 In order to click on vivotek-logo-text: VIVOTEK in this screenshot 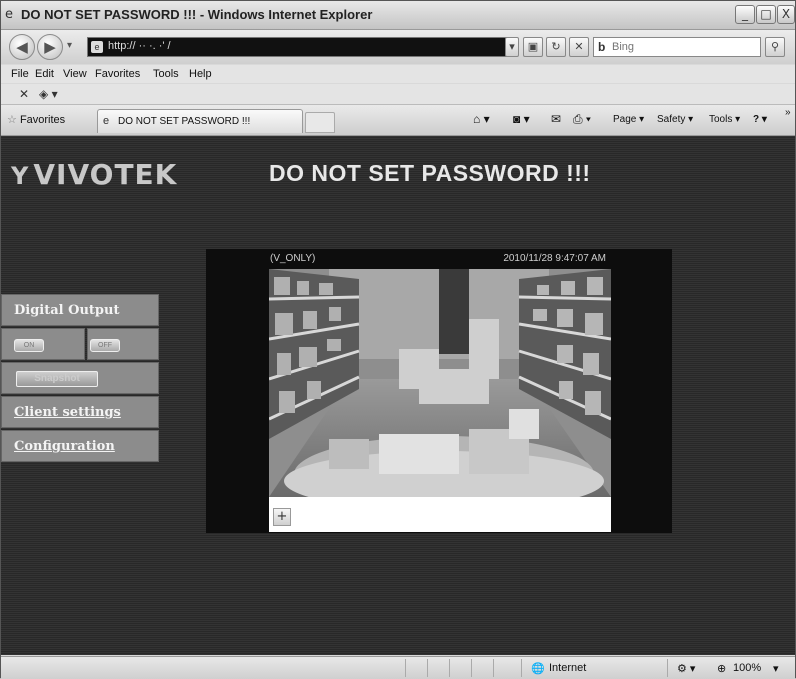, I will do `click(105, 174)`.